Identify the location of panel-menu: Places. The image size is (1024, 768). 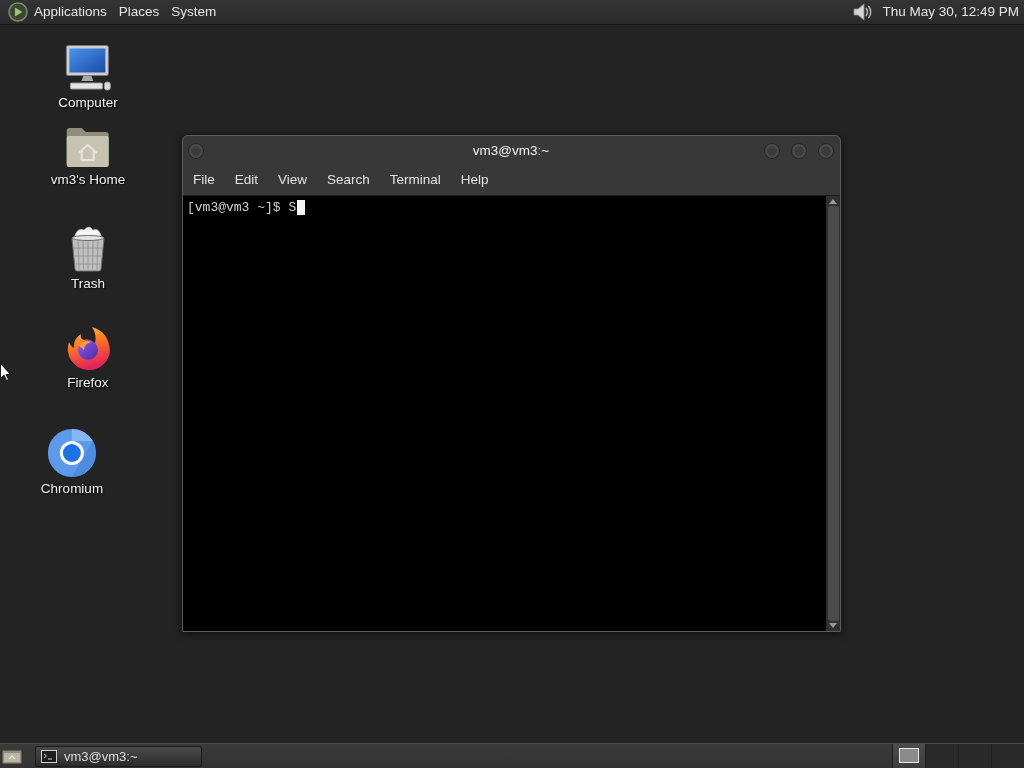
(139, 12).